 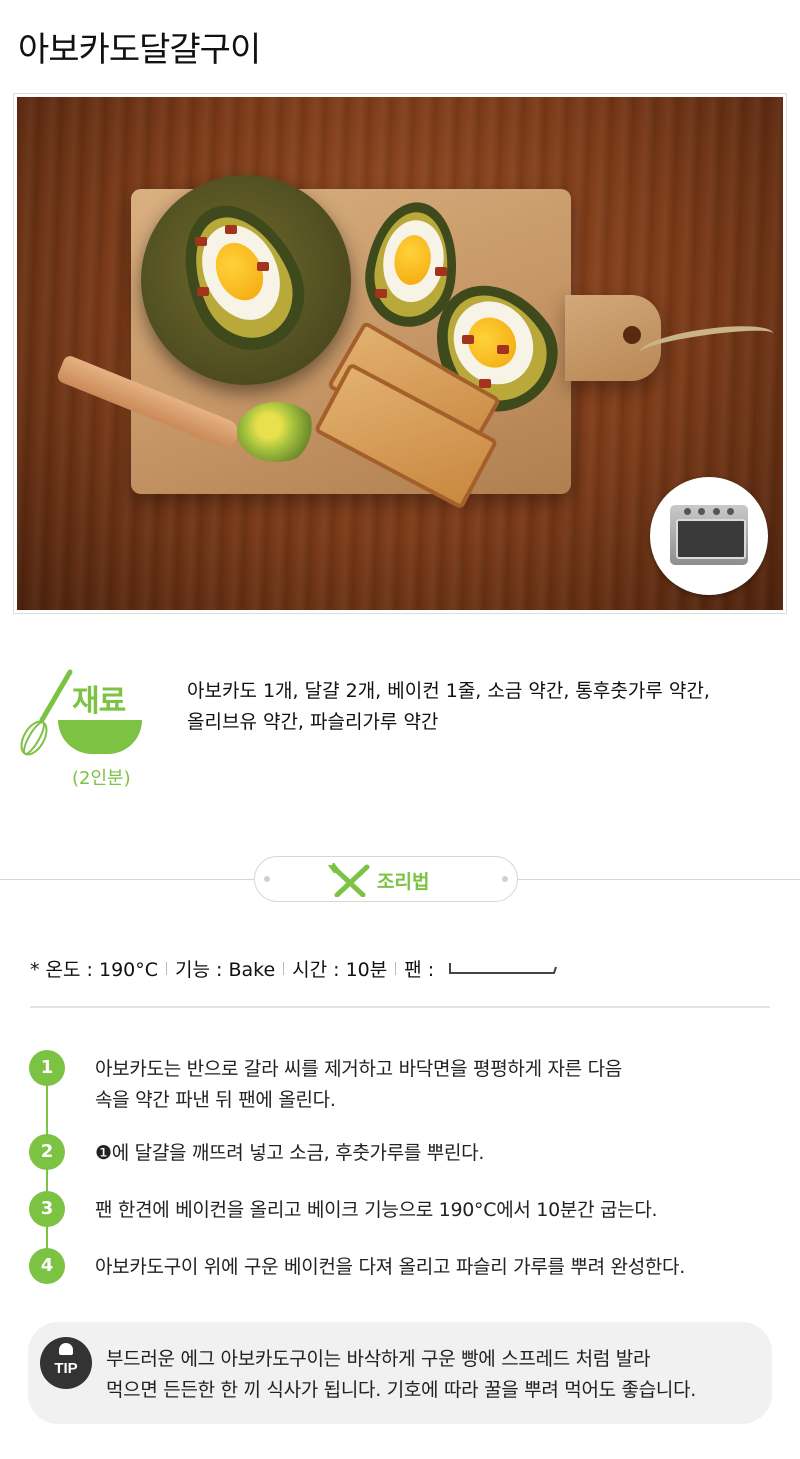 I want to click on temperature: * 온도 : 190°C, so click(x=94, y=970).